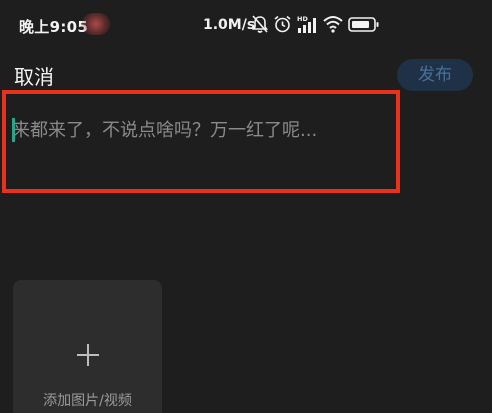 The width and height of the screenshot is (492, 413). I want to click on wifi-icon, so click(333, 24).